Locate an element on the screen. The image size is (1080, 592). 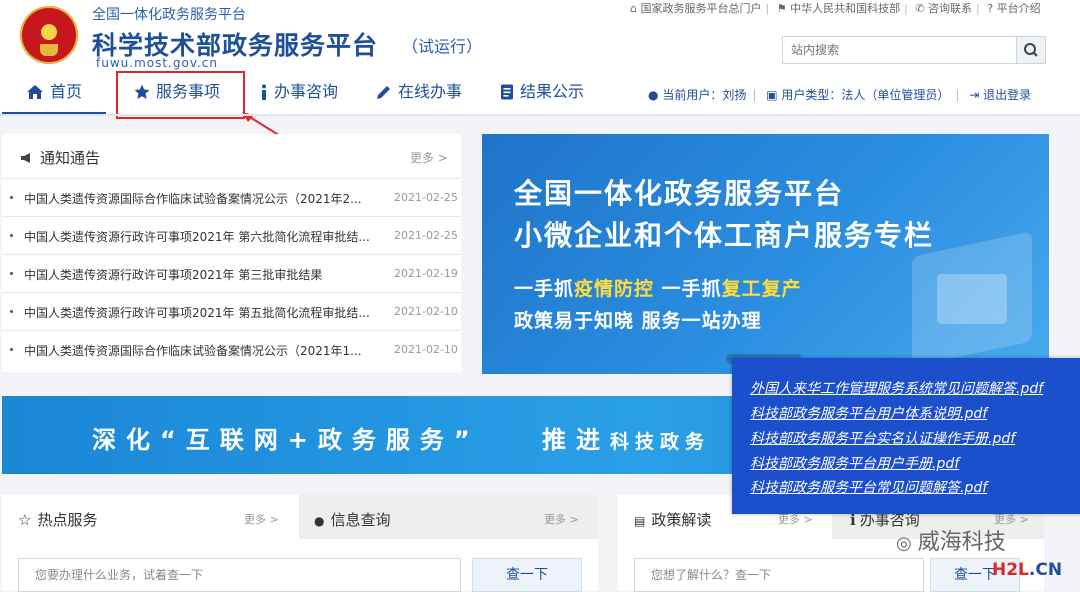
trial-label: （试运行） is located at coordinates (442, 46).